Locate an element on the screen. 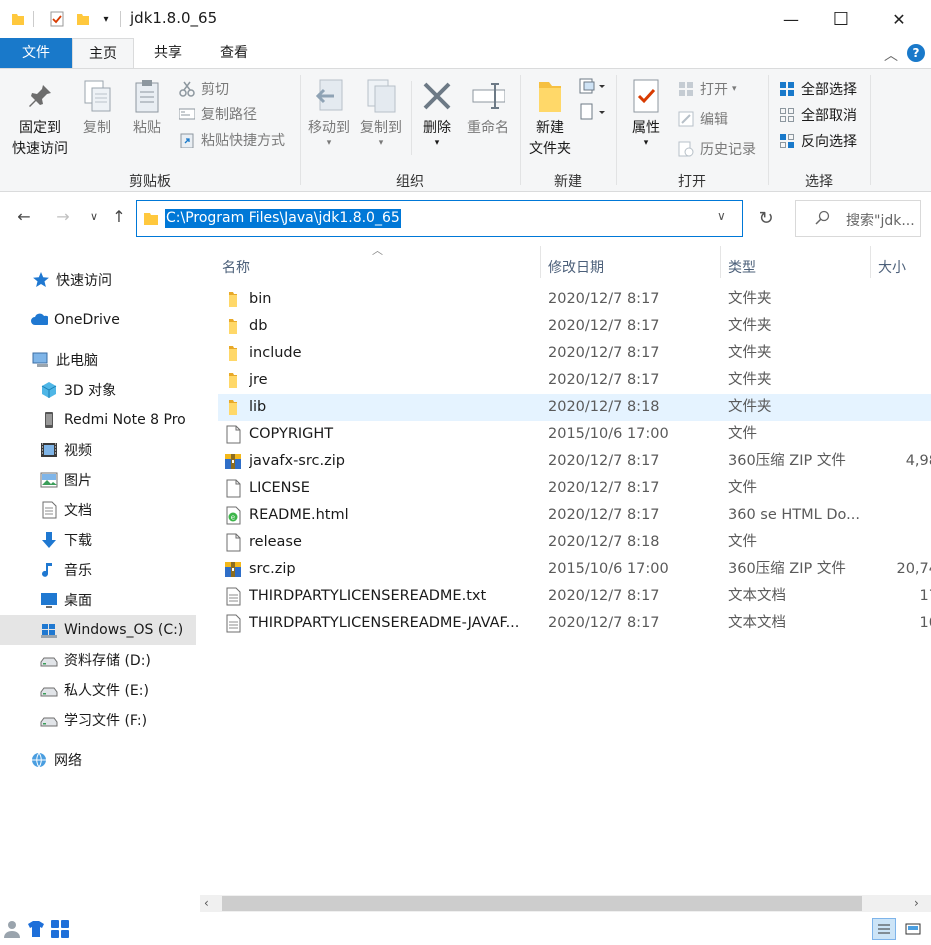  sidebar-item: 私人文件 (E:) is located at coordinates (98, 690).